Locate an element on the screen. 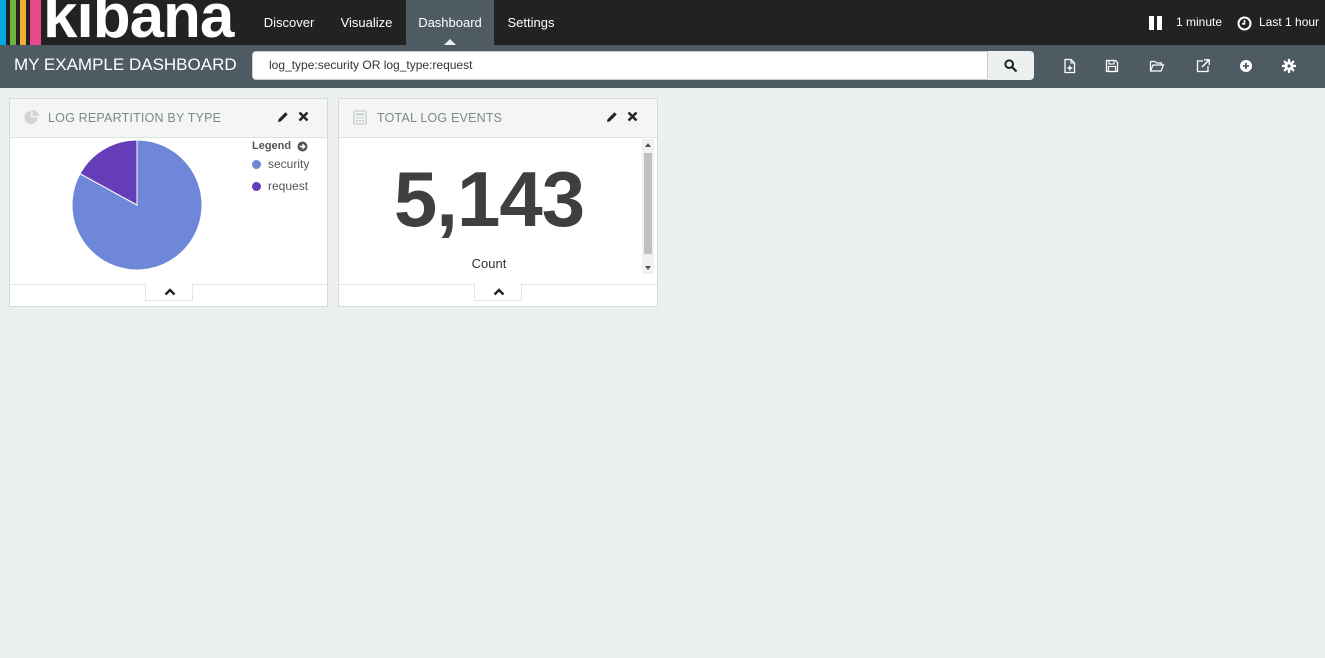  pause-icon is located at coordinates (1156, 23).